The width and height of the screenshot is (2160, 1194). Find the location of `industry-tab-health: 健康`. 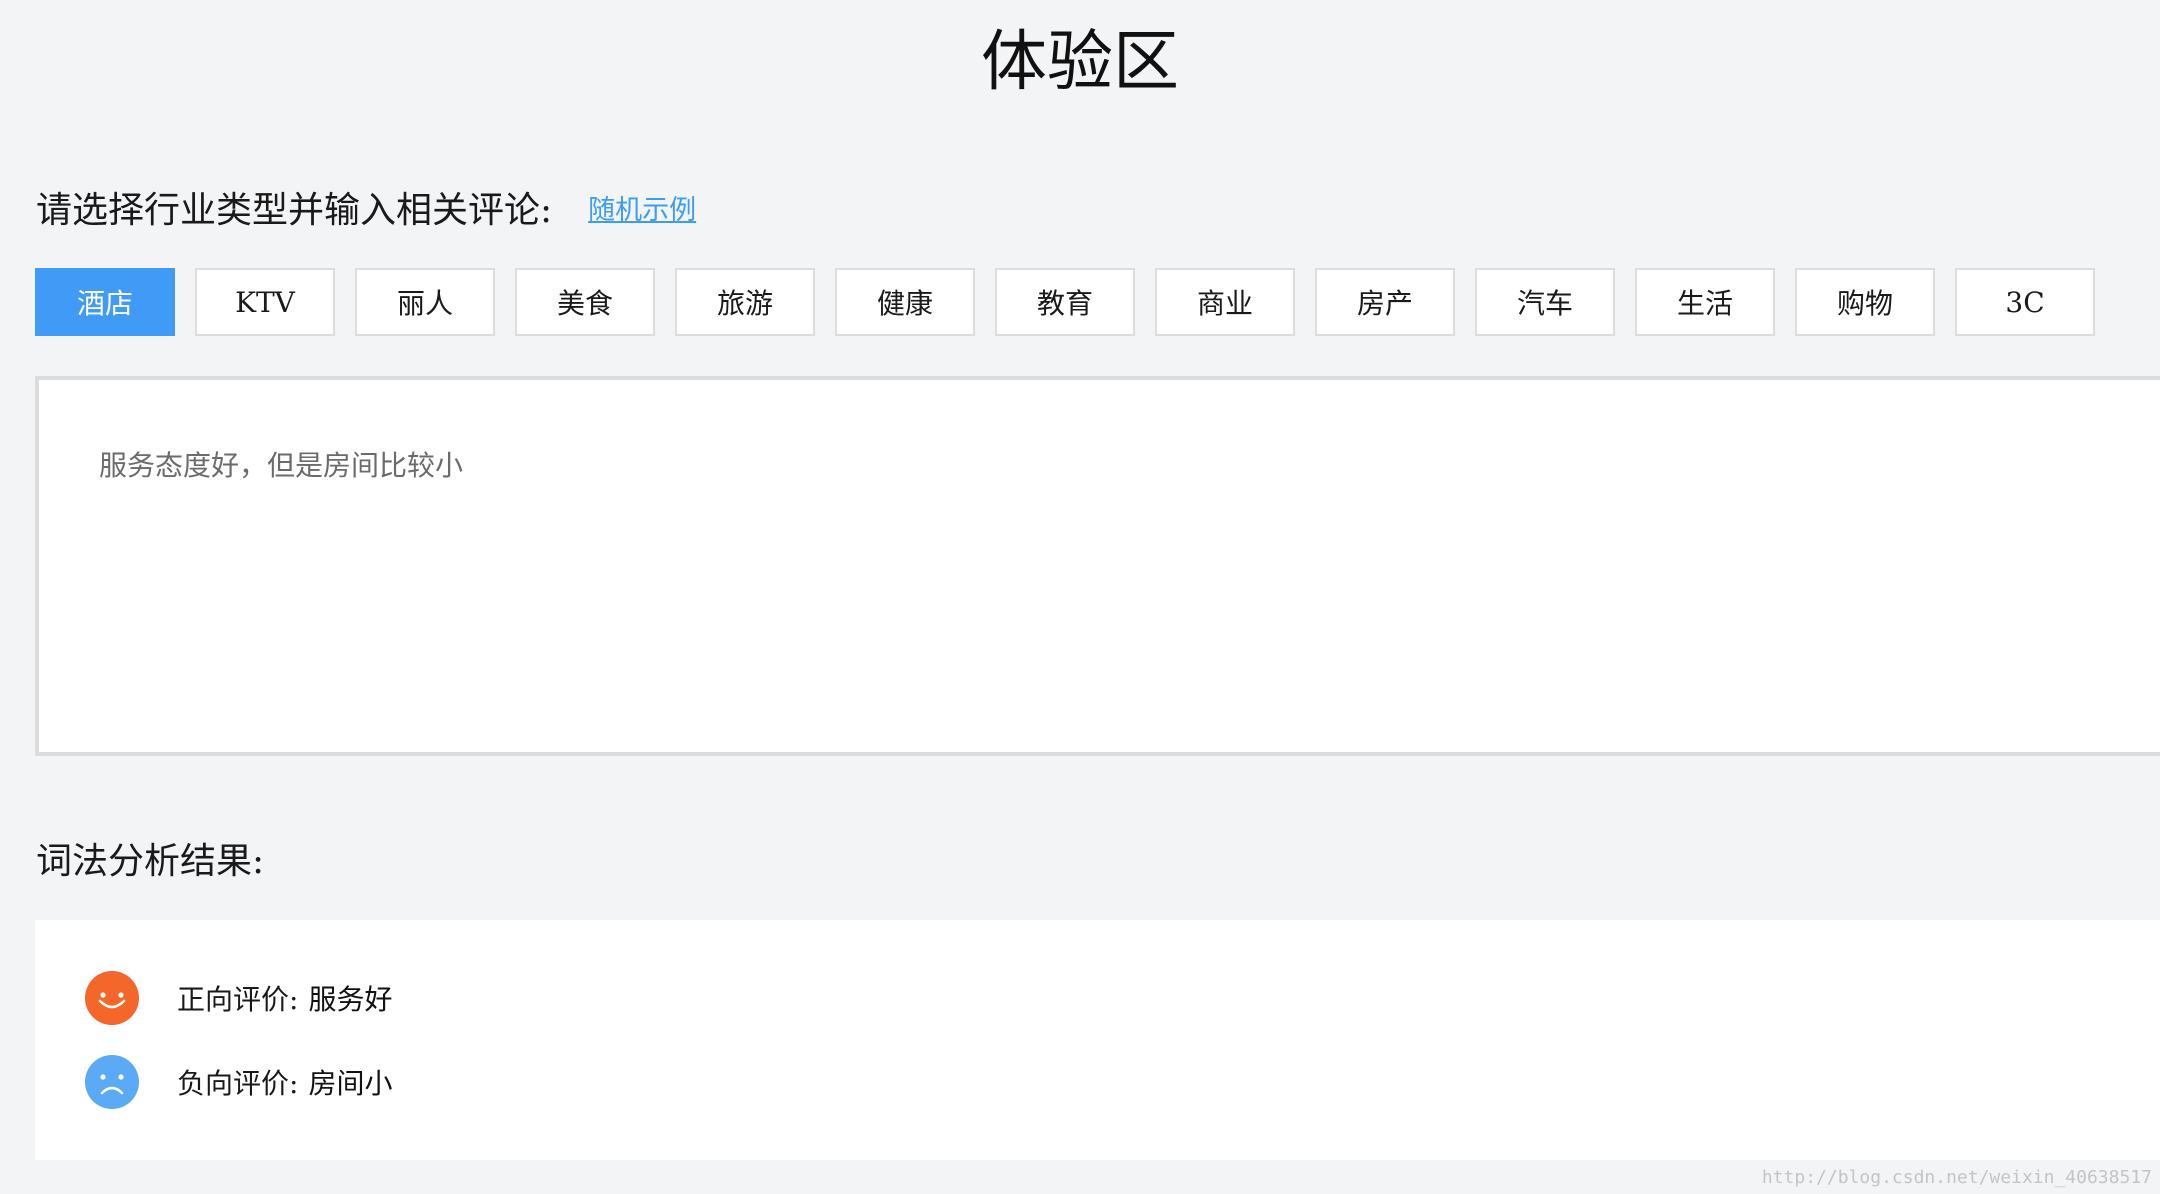

industry-tab-health: 健康 is located at coordinates (905, 302).